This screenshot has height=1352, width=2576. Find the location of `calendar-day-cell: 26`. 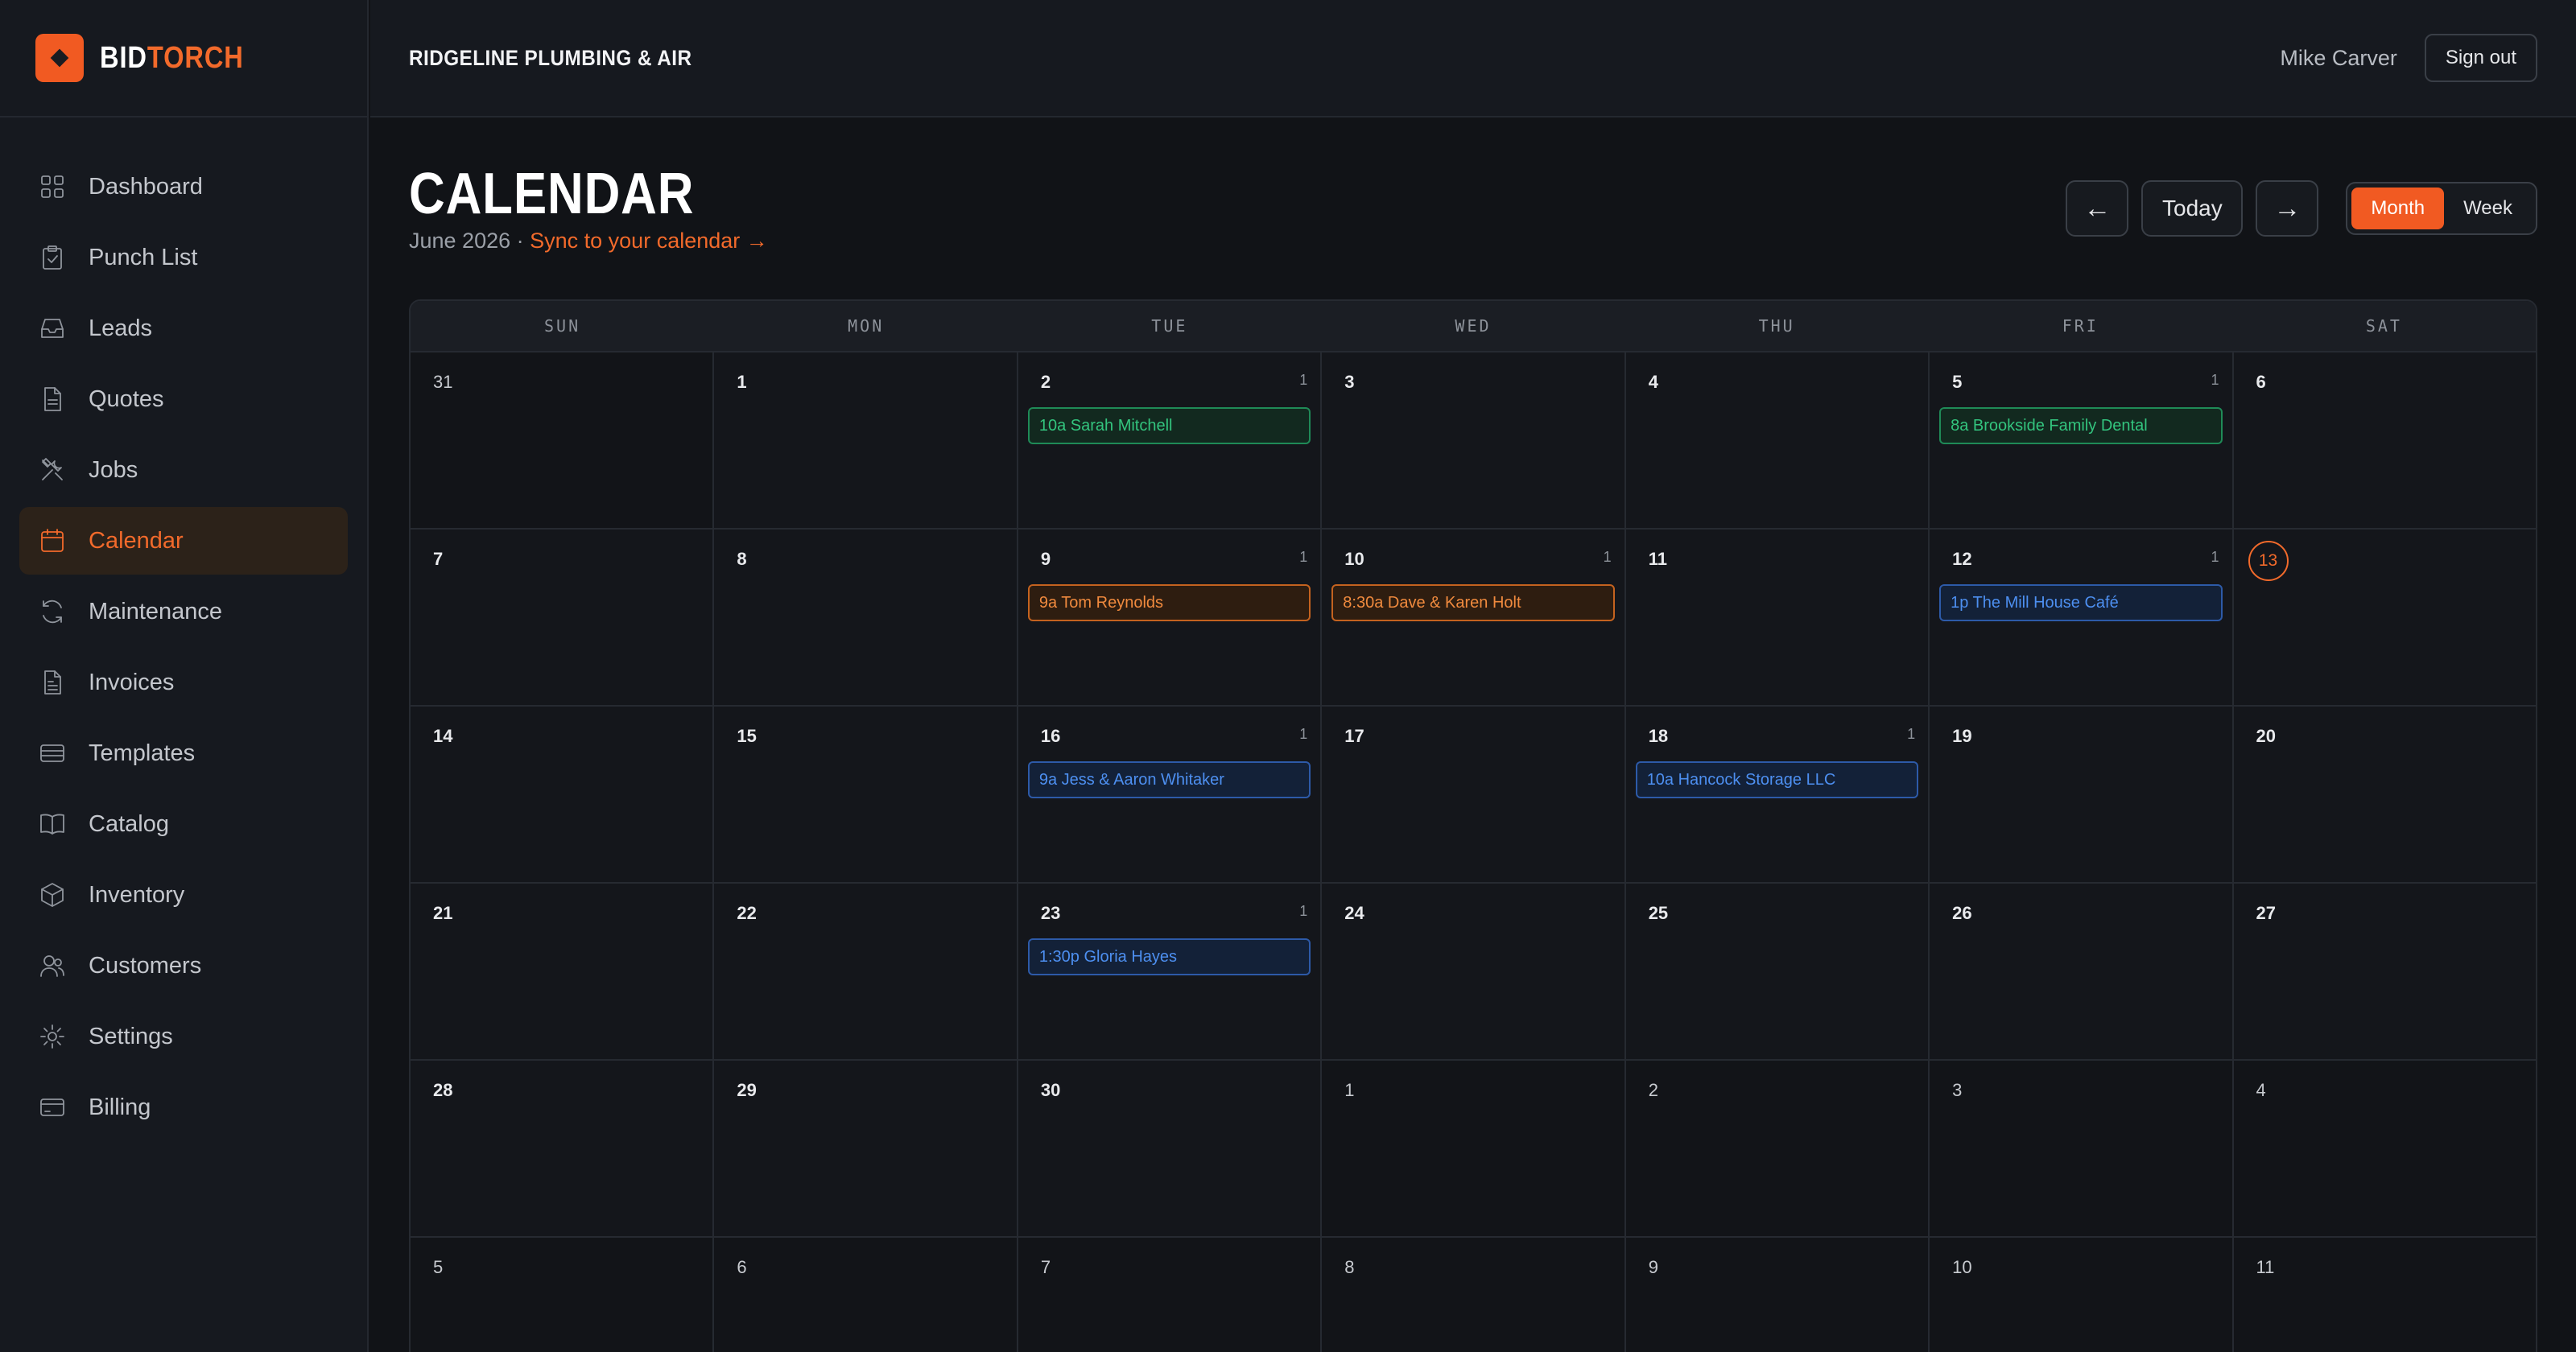

calendar-day-cell: 26 is located at coordinates (2082, 971).